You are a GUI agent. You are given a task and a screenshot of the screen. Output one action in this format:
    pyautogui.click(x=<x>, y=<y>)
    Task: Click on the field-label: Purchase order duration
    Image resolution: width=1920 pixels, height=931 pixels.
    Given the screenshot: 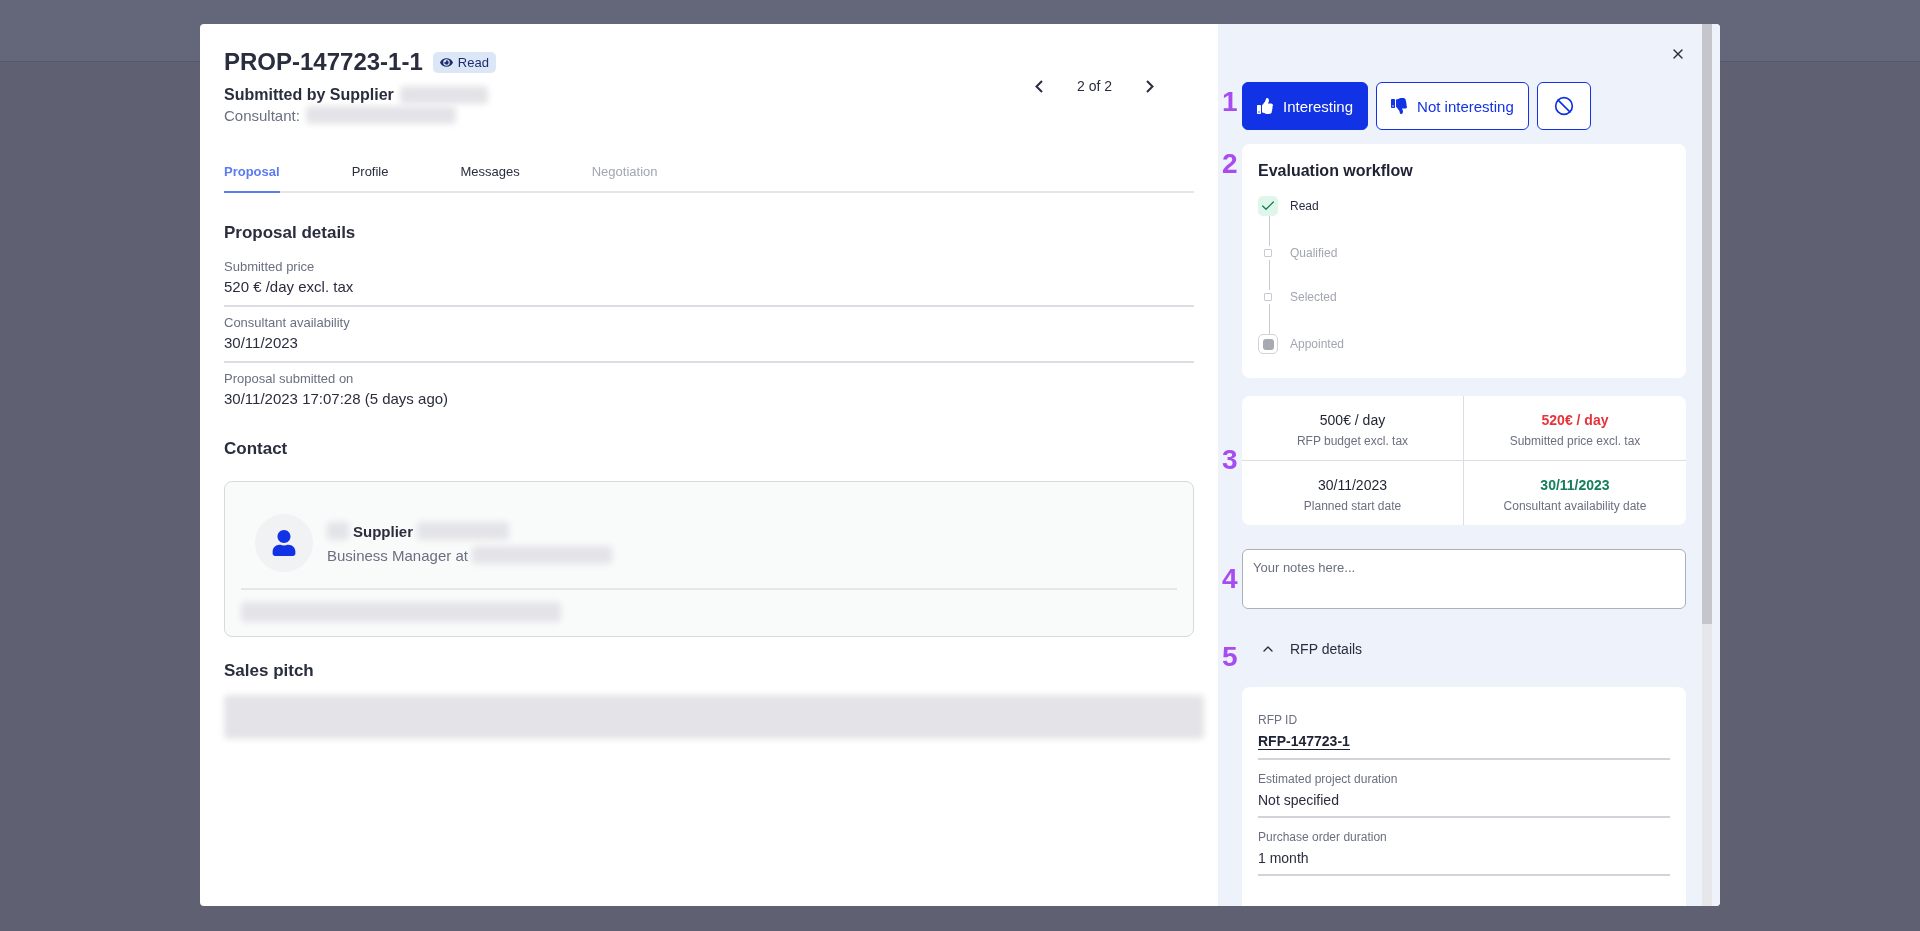 What is the action you would take?
    pyautogui.click(x=1322, y=837)
    